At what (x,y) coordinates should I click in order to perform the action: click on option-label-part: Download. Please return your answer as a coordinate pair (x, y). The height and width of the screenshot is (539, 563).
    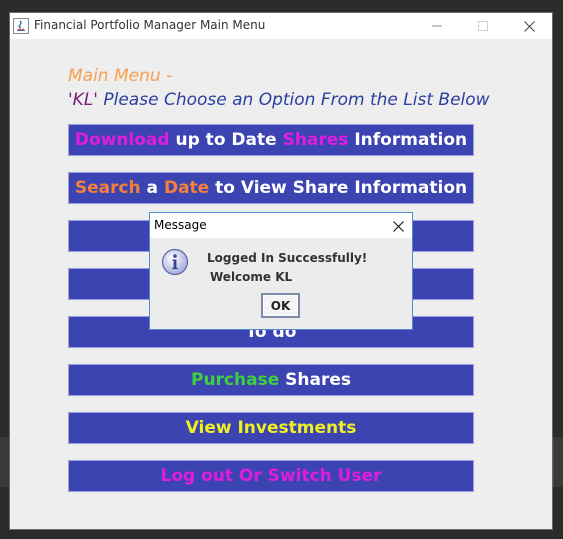
    Looking at the image, I should click on (122, 140).